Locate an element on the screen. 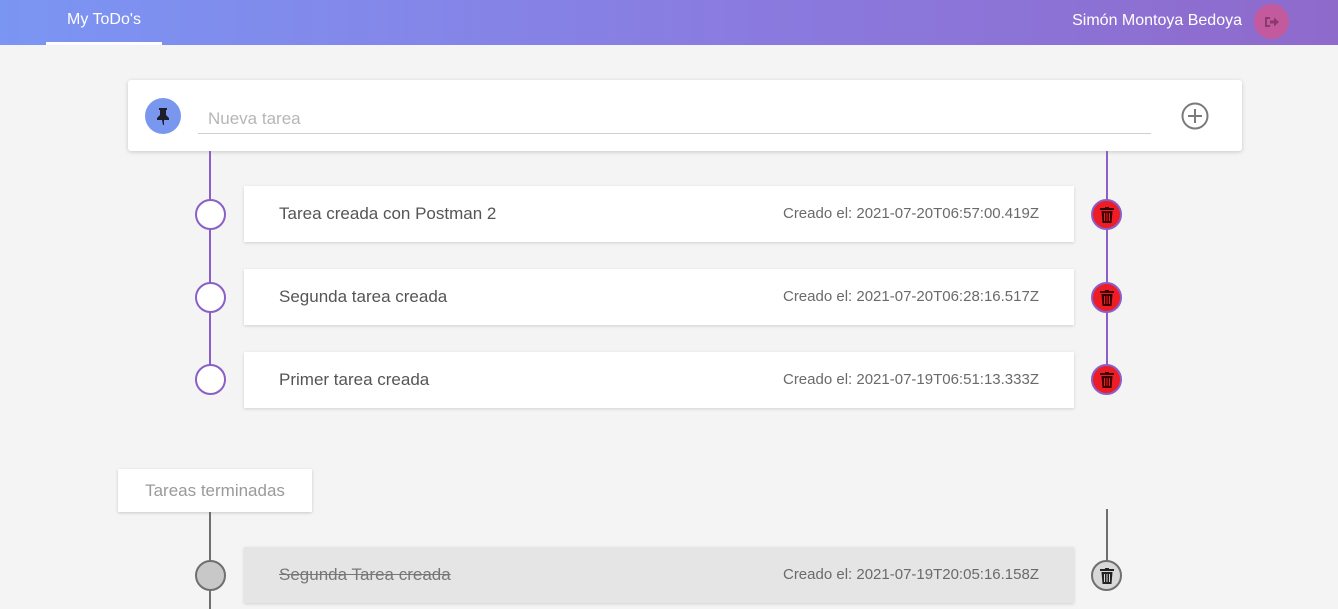  add-task-button is located at coordinates (1195, 116).